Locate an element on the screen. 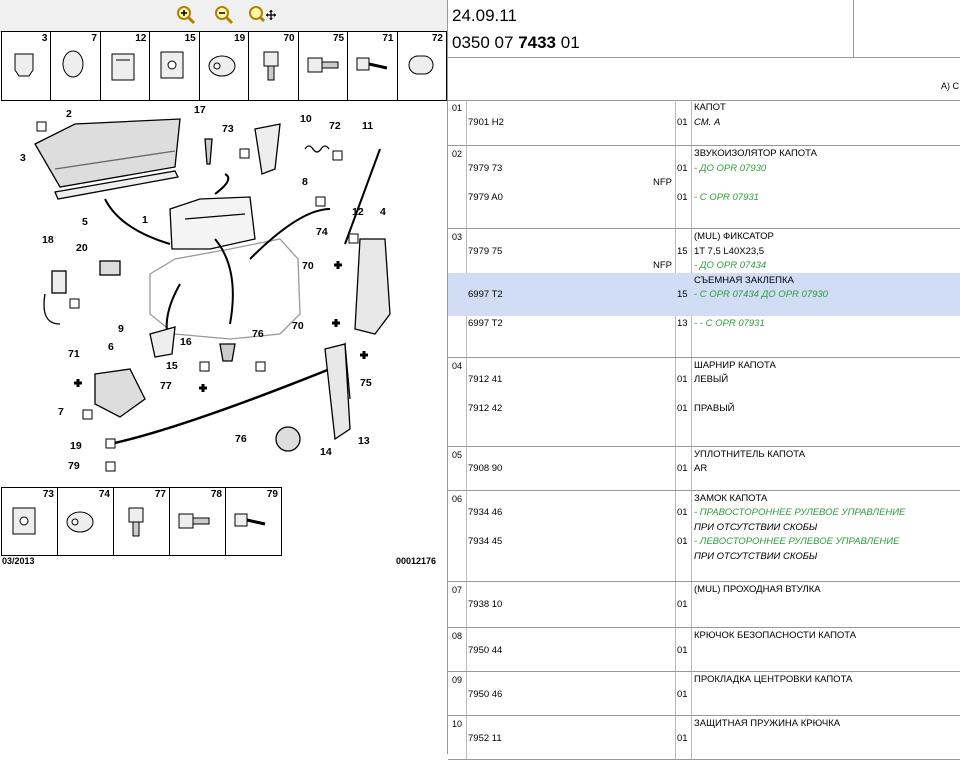 The height and width of the screenshot is (760, 960). bottom-thumbnail: 79 is located at coordinates (253, 521).